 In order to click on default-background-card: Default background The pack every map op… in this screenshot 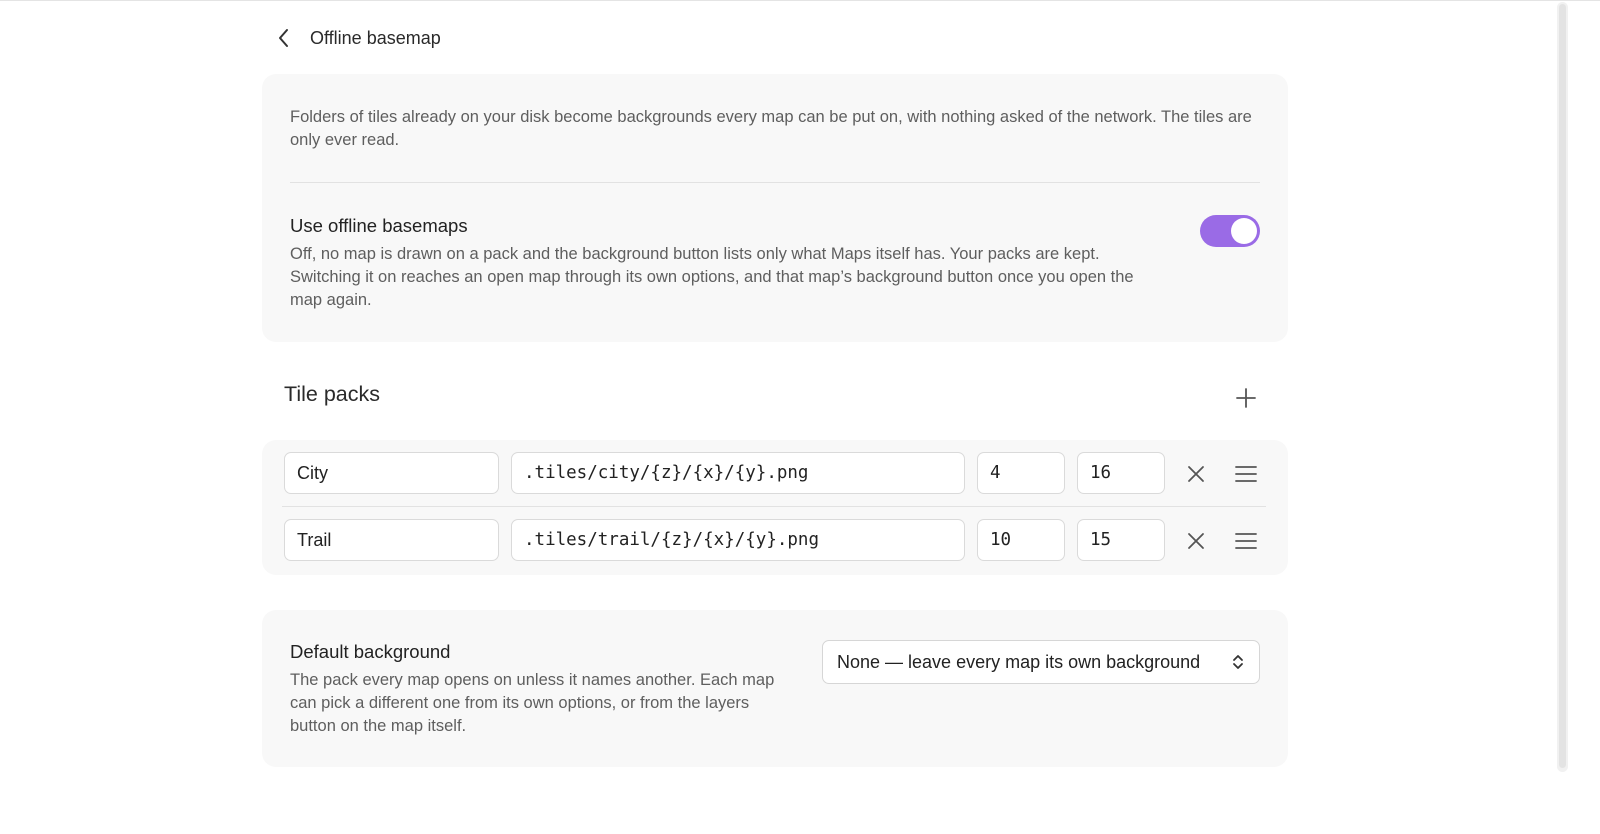, I will do `click(775, 688)`.